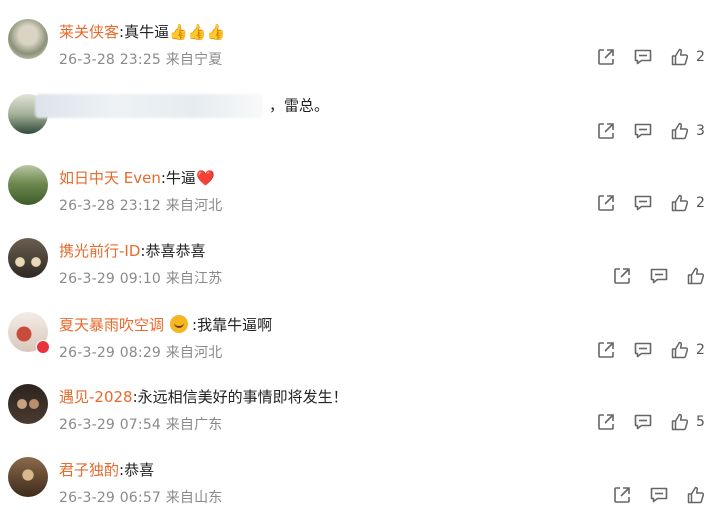 Image resolution: width=720 pixels, height=529 pixels. Describe the element at coordinates (360, 55) in the screenshot. I see `comment-item: 莱关侠客:真牛逼👍👍👍 26-3-28 23:25 来自宁夏 2` at that location.